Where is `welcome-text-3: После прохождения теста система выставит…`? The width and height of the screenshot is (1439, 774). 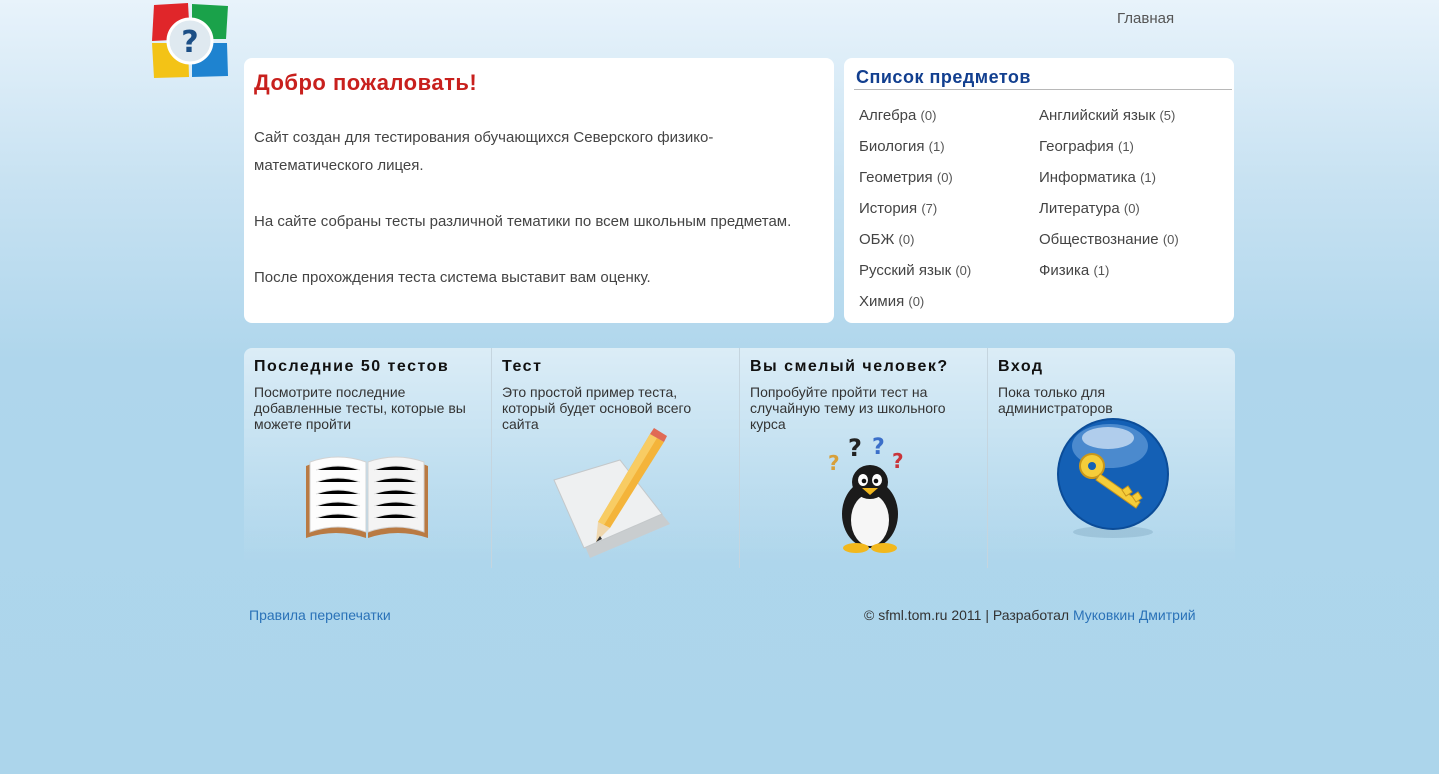 welcome-text-3: После прохождения теста система выставит… is located at coordinates (452, 277).